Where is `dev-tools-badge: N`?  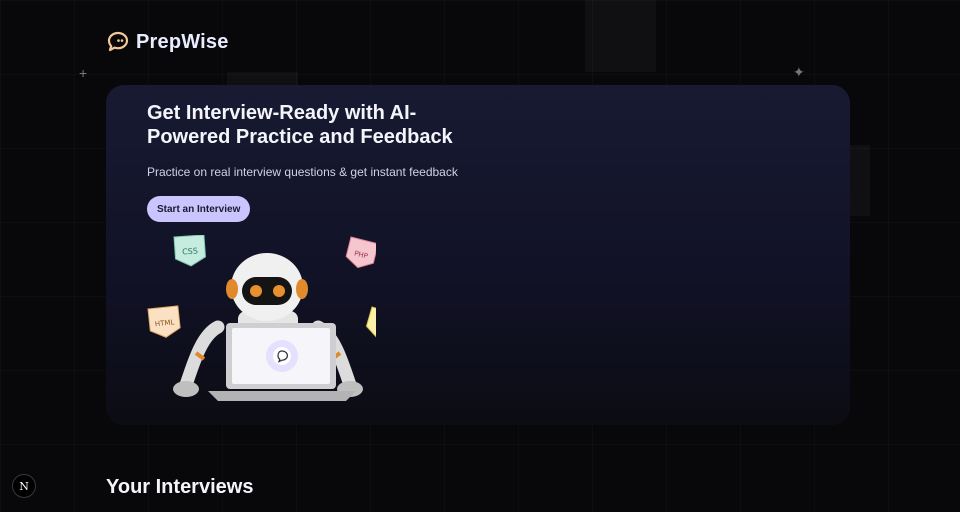
dev-tools-badge: N is located at coordinates (24, 486).